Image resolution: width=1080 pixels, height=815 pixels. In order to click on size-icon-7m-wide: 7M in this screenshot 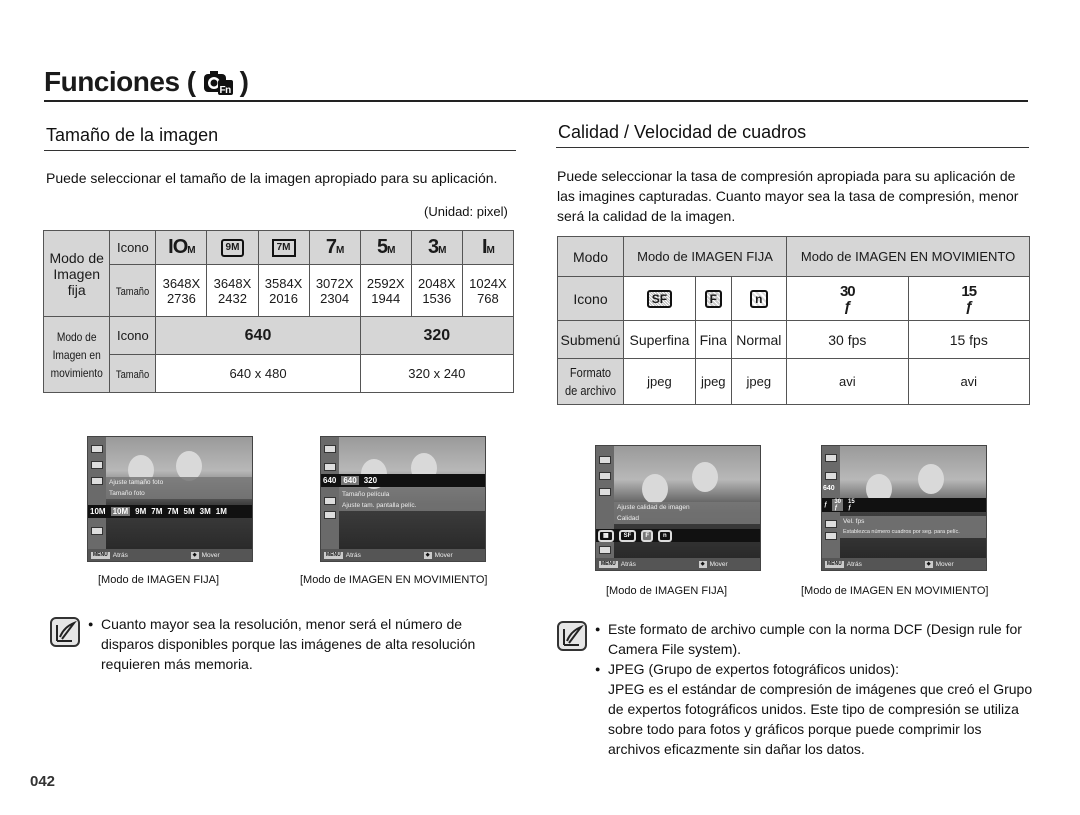, I will do `click(283, 247)`.